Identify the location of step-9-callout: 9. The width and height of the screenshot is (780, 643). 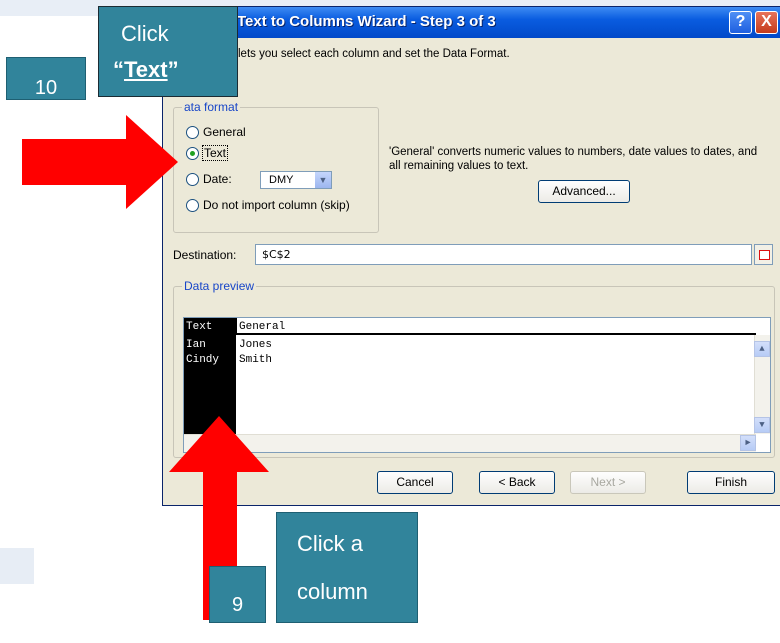
(237, 594).